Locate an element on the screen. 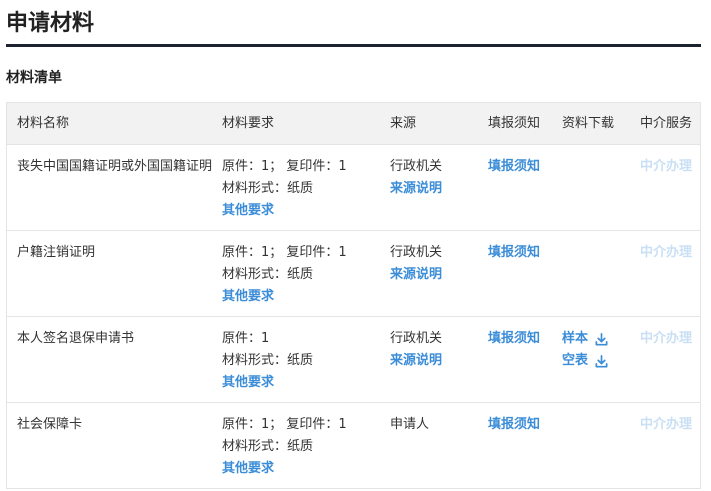 This screenshot has width=711, height=491. requirement-count: 原件：1 is located at coordinates (246, 338).